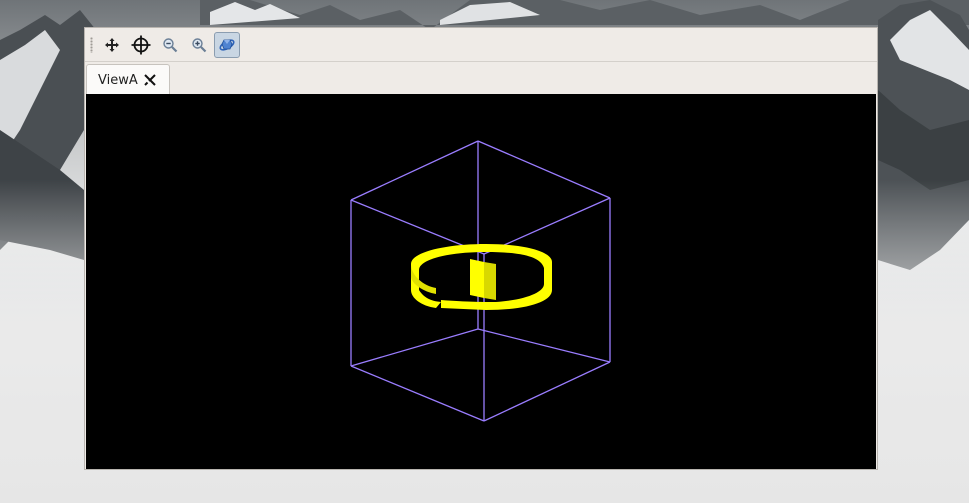 The width and height of the screenshot is (969, 503). Describe the element at coordinates (481, 78) in the screenshot. I see `tab-bar: ViewA` at that location.